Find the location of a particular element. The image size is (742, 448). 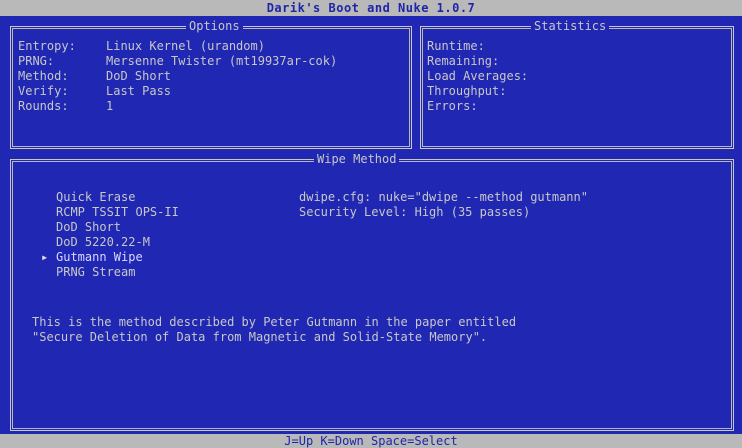

option-value: Linux Kernel (urandom) is located at coordinates (185, 46).